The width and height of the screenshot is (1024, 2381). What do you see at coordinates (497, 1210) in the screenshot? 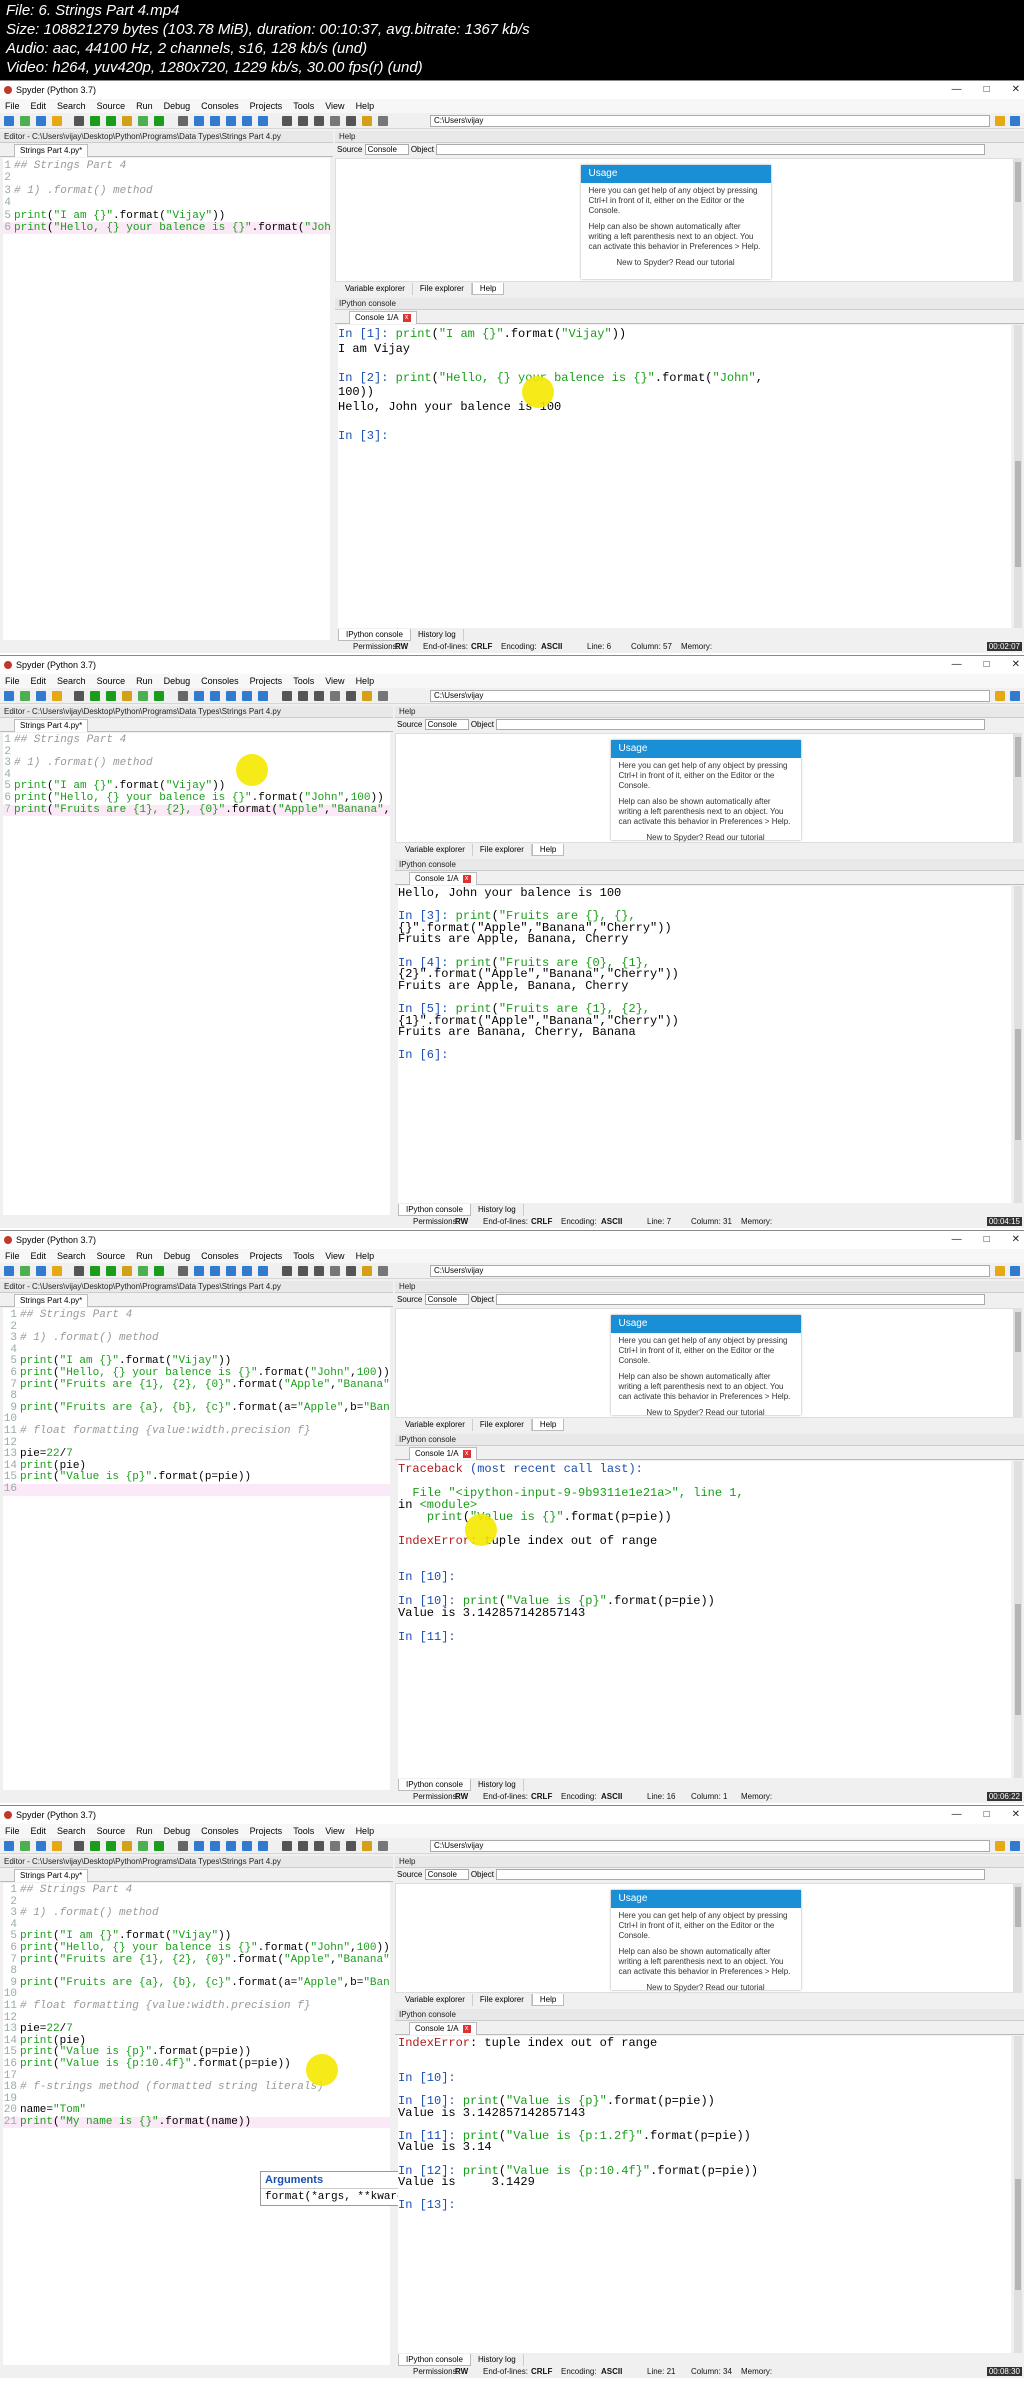
I see `pane-tab: History log` at bounding box center [497, 1210].